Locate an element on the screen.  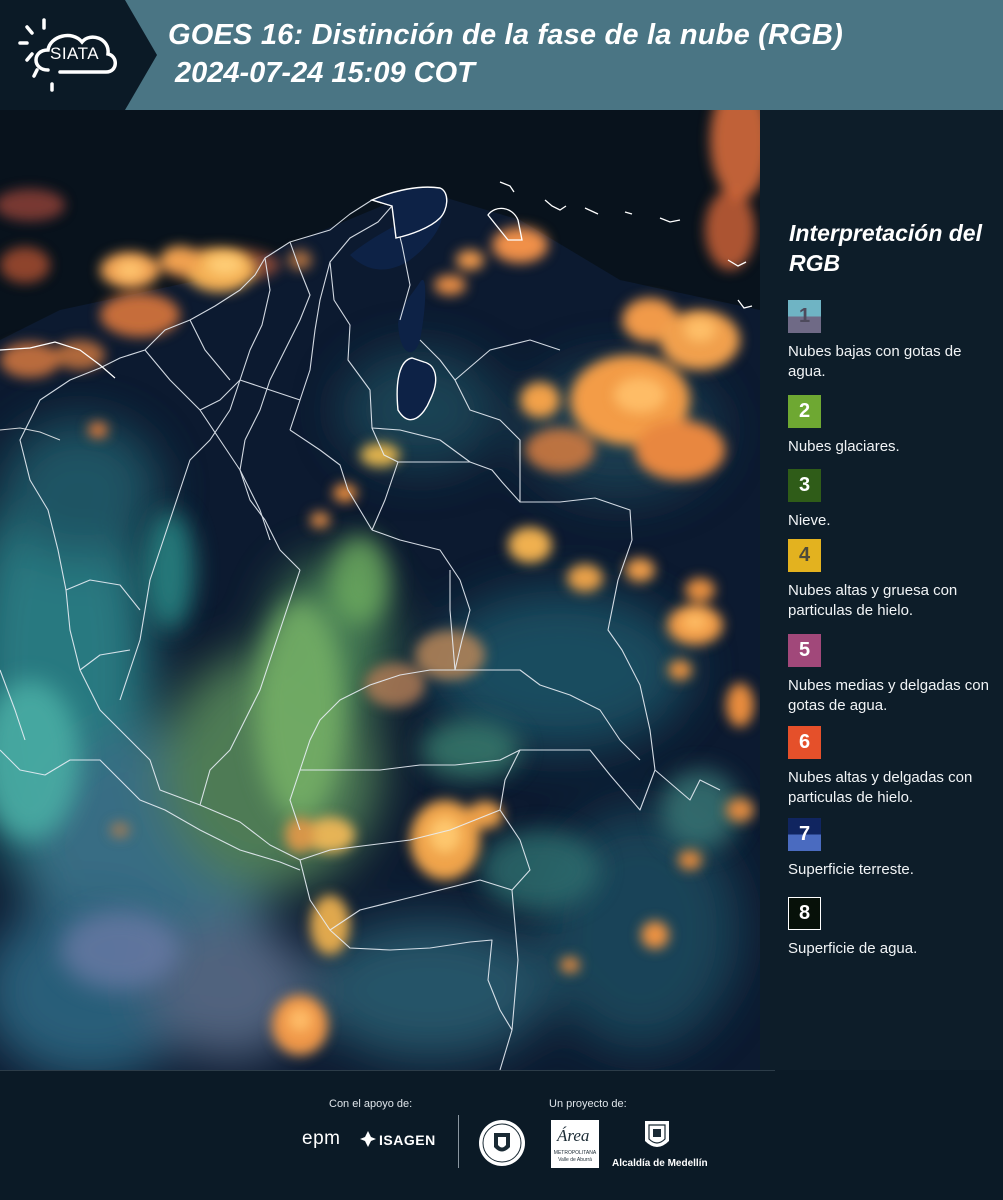
area-metropolitana-logo: Área METROPOLITANA Valle de Aburrá is located at coordinates (575, 1144).